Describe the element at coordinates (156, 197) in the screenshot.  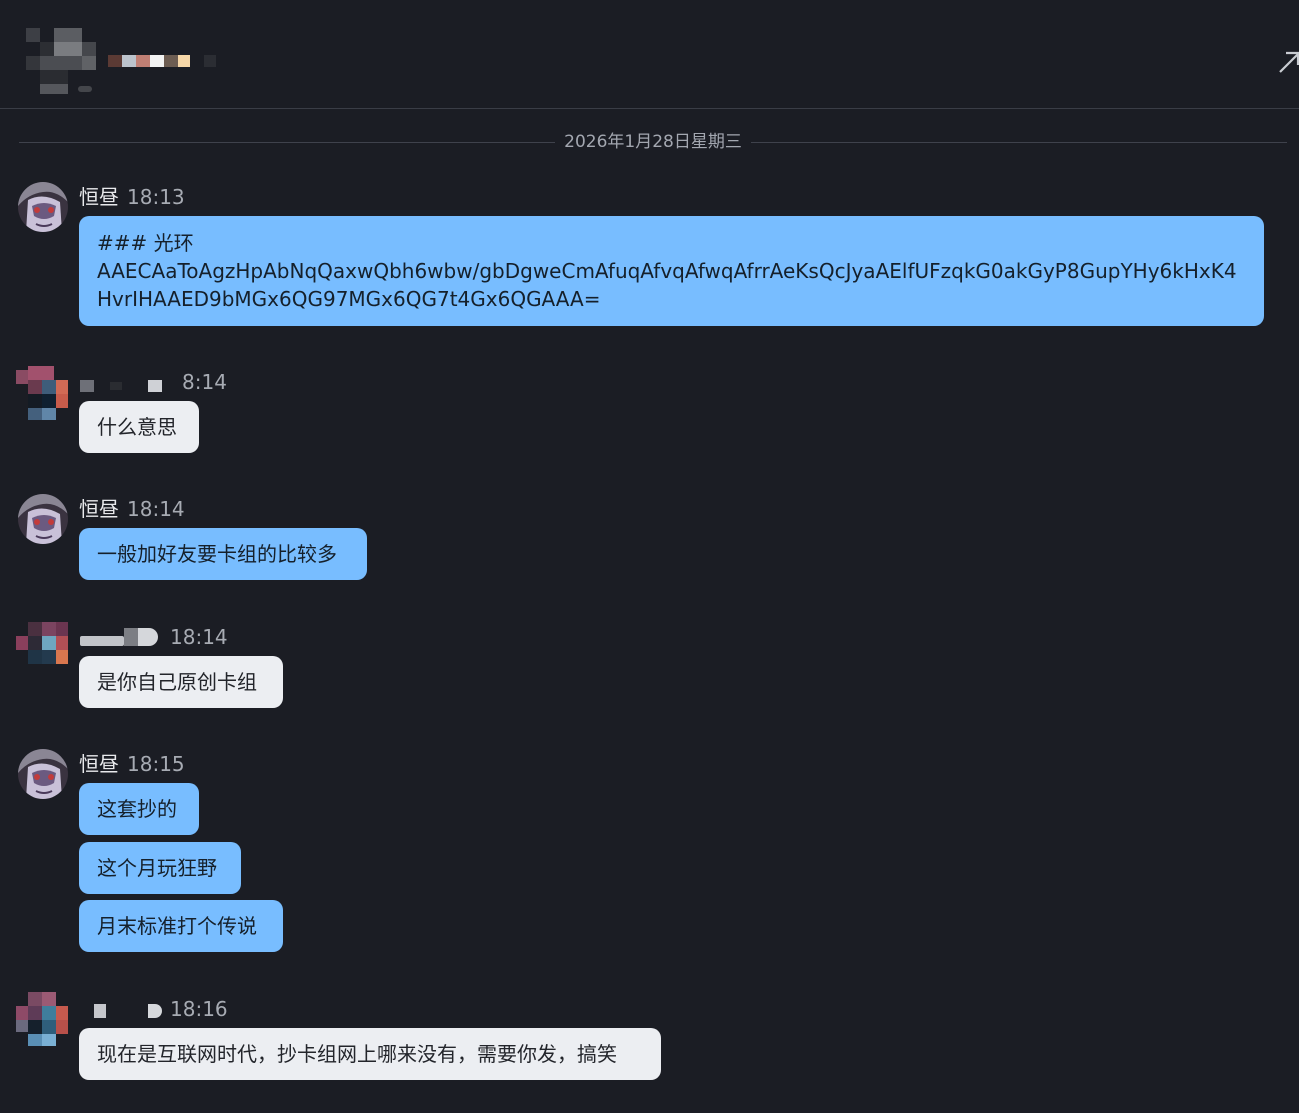
I see `message-time: 18:13` at that location.